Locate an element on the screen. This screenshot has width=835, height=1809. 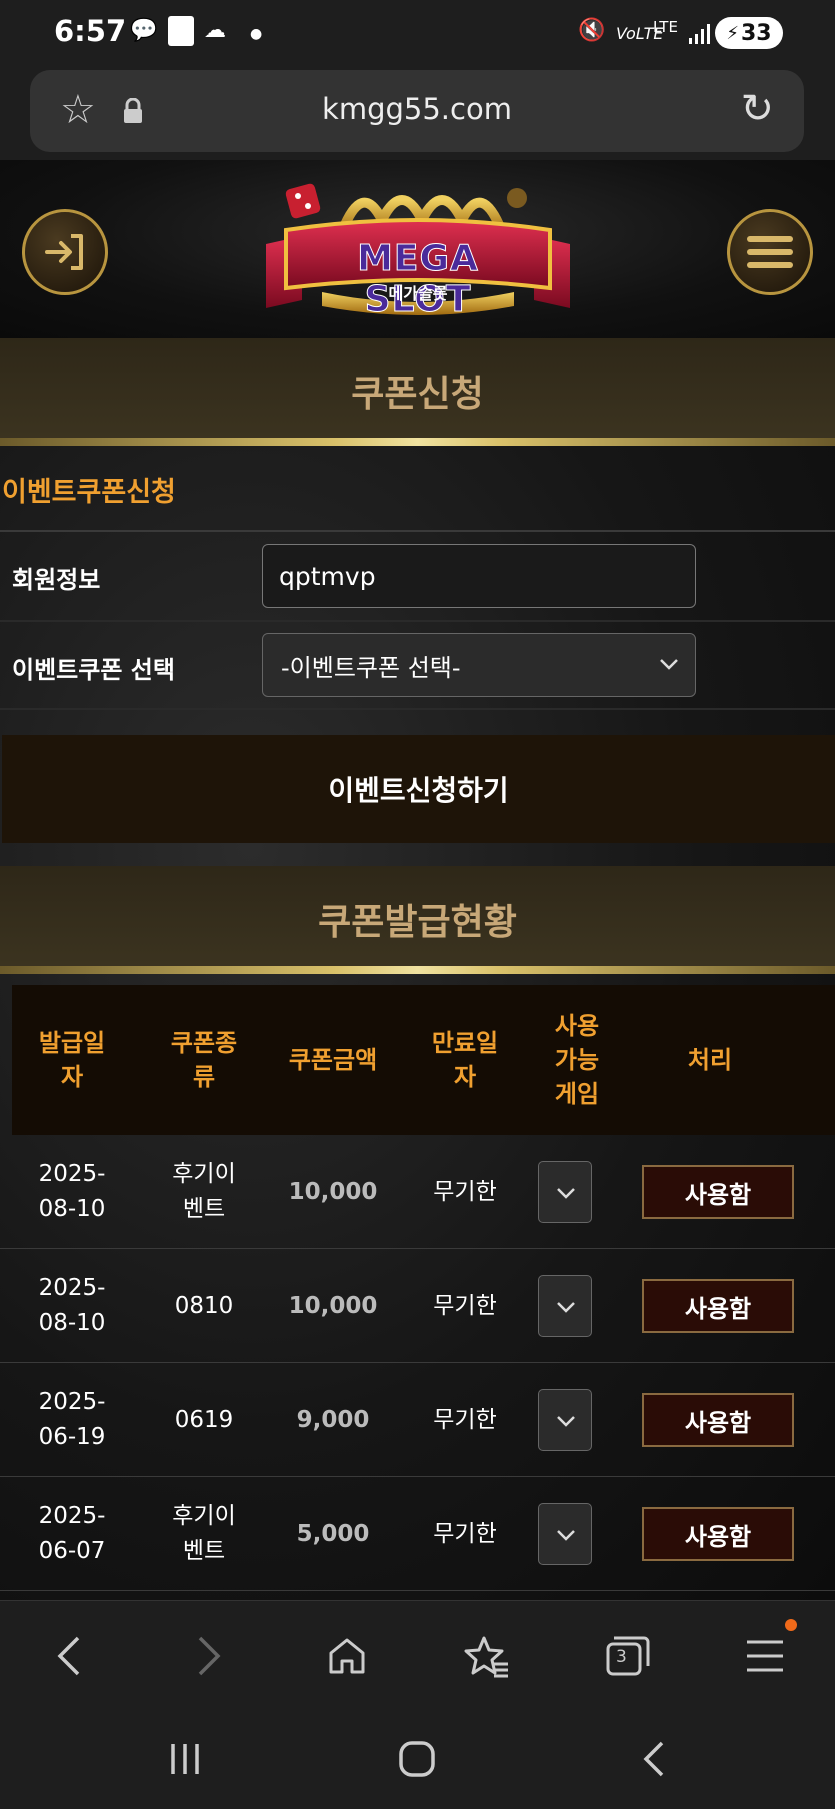
chat-notification-icon: 💬 is located at coordinates (144, 30).